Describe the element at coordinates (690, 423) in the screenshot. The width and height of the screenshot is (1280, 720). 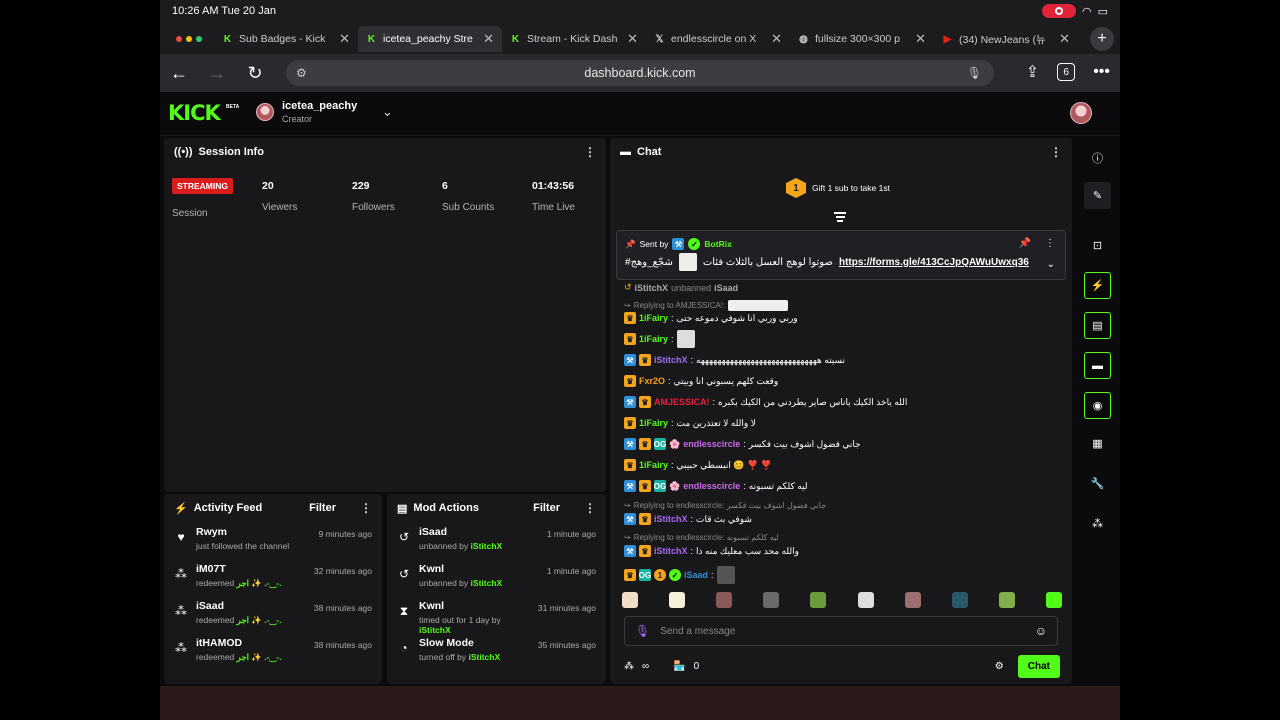
I see `chat-message: ♛ 1iFairy: لا والله لا تعتذرين مت` at that location.